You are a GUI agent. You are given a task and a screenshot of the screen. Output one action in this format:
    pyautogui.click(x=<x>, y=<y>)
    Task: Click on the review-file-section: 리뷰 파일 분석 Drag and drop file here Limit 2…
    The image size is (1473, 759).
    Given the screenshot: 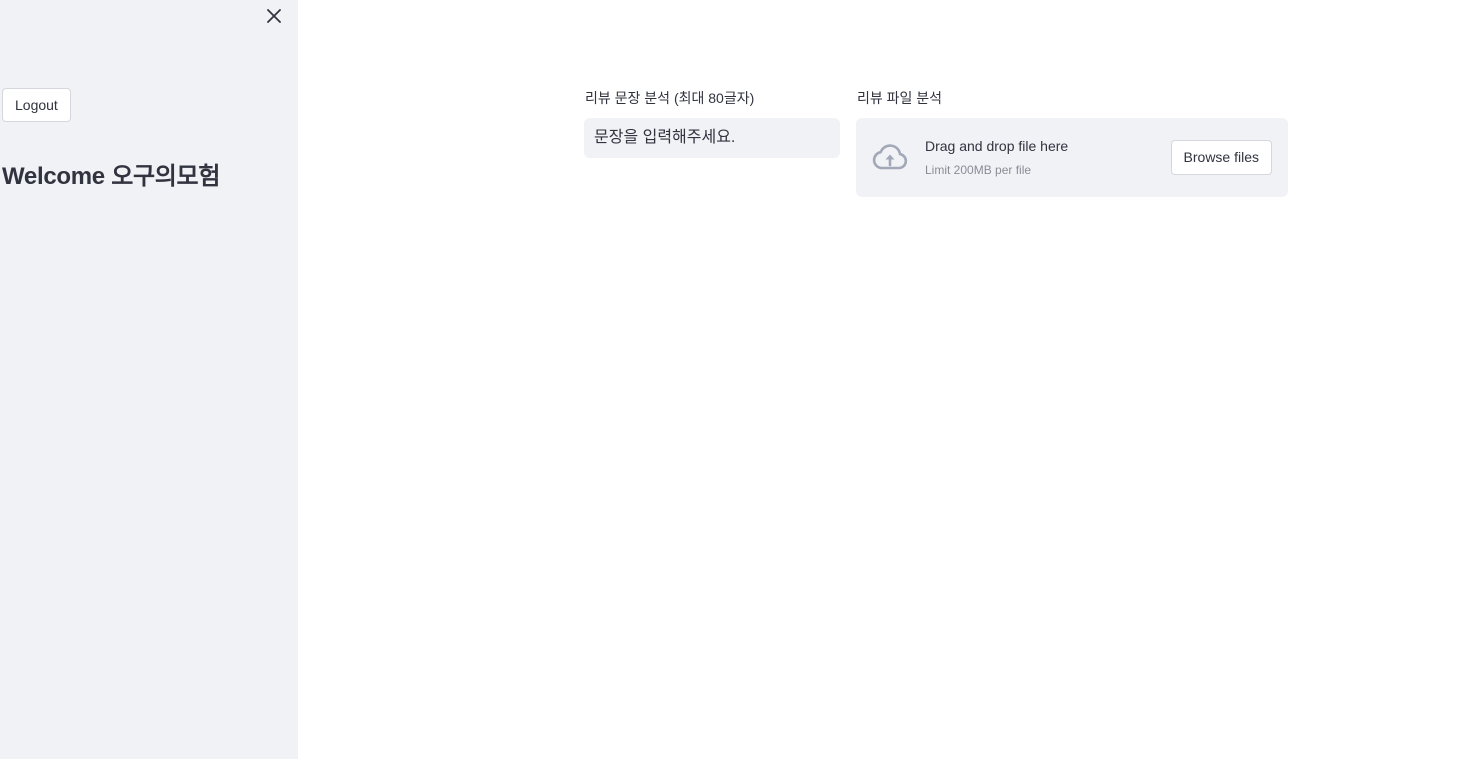 What is the action you would take?
    pyautogui.click(x=1072, y=142)
    